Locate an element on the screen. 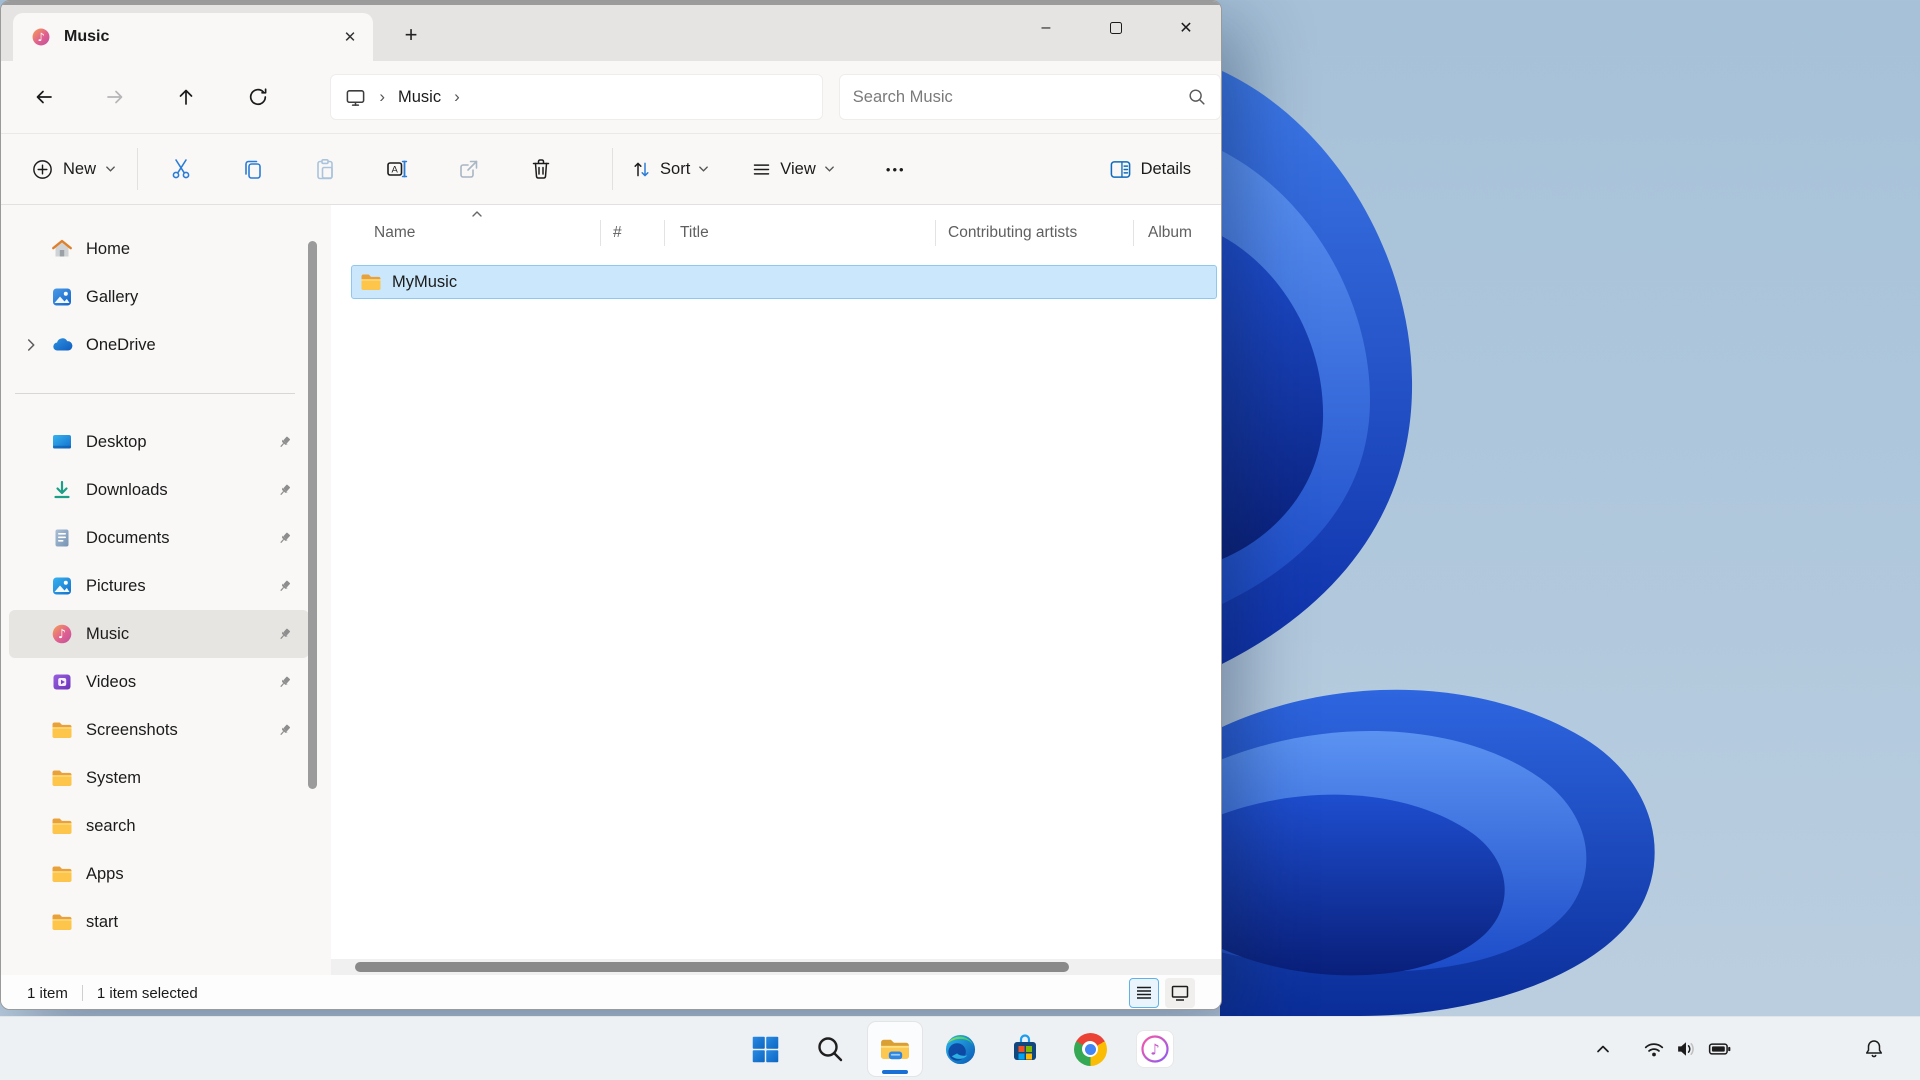  copy-icon is located at coordinates (253, 169).